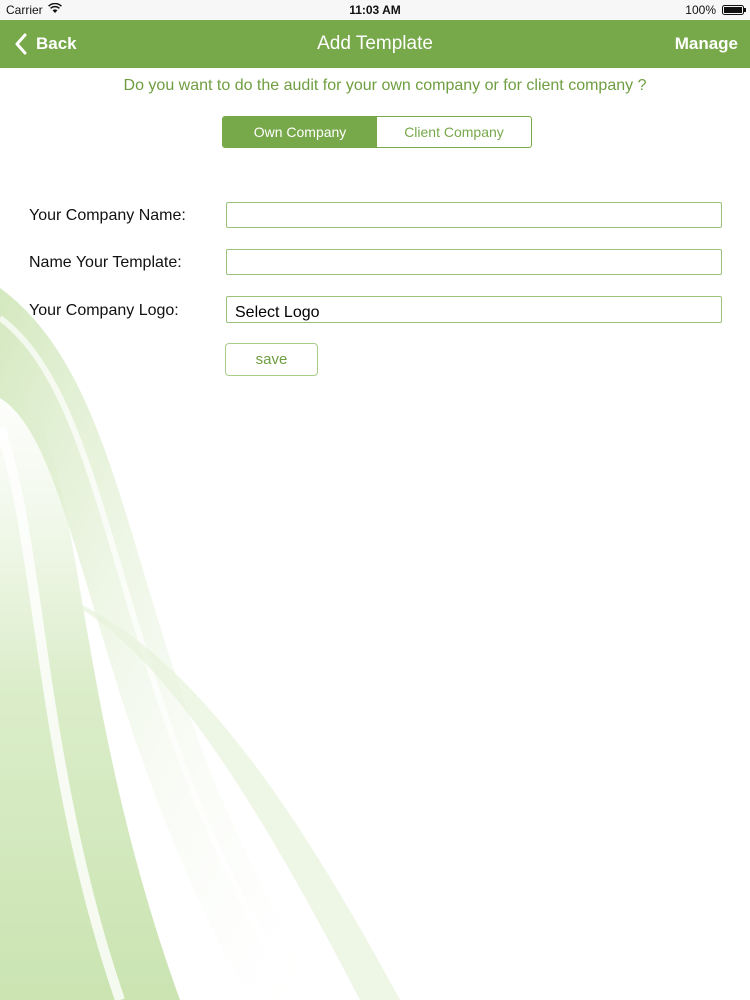 This screenshot has height=1000, width=750. I want to click on manage-button: Manage, so click(706, 44).